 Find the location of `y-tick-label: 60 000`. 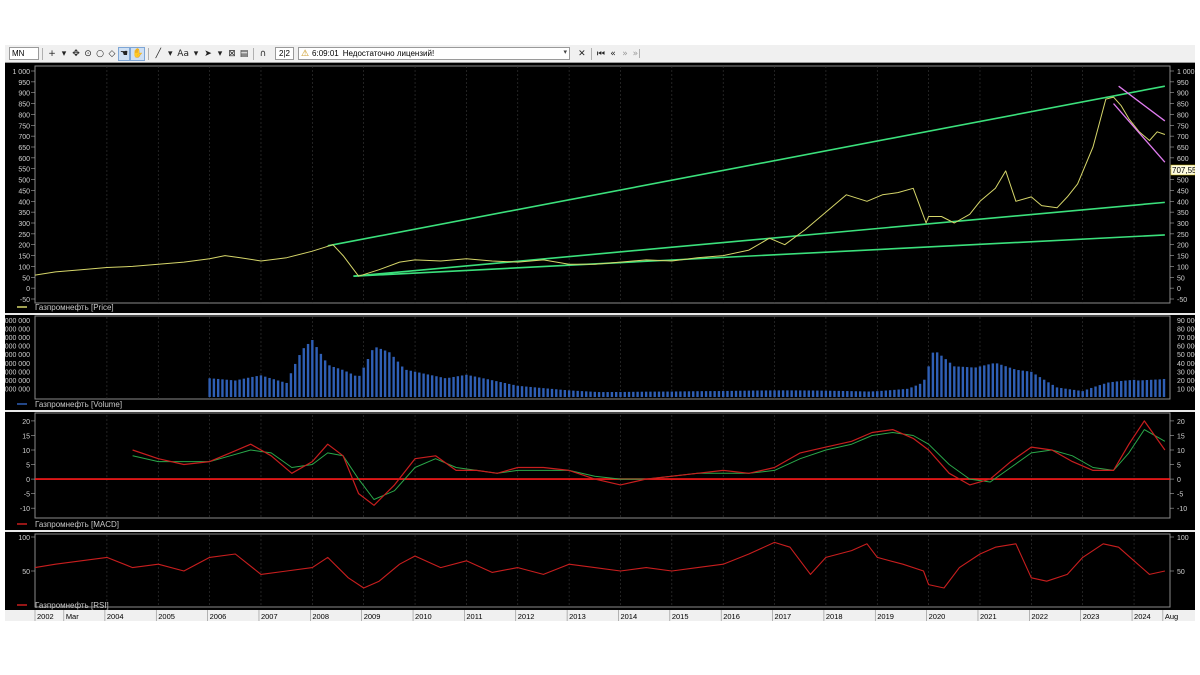

y-tick-label: 60 000 is located at coordinates (1186, 347).